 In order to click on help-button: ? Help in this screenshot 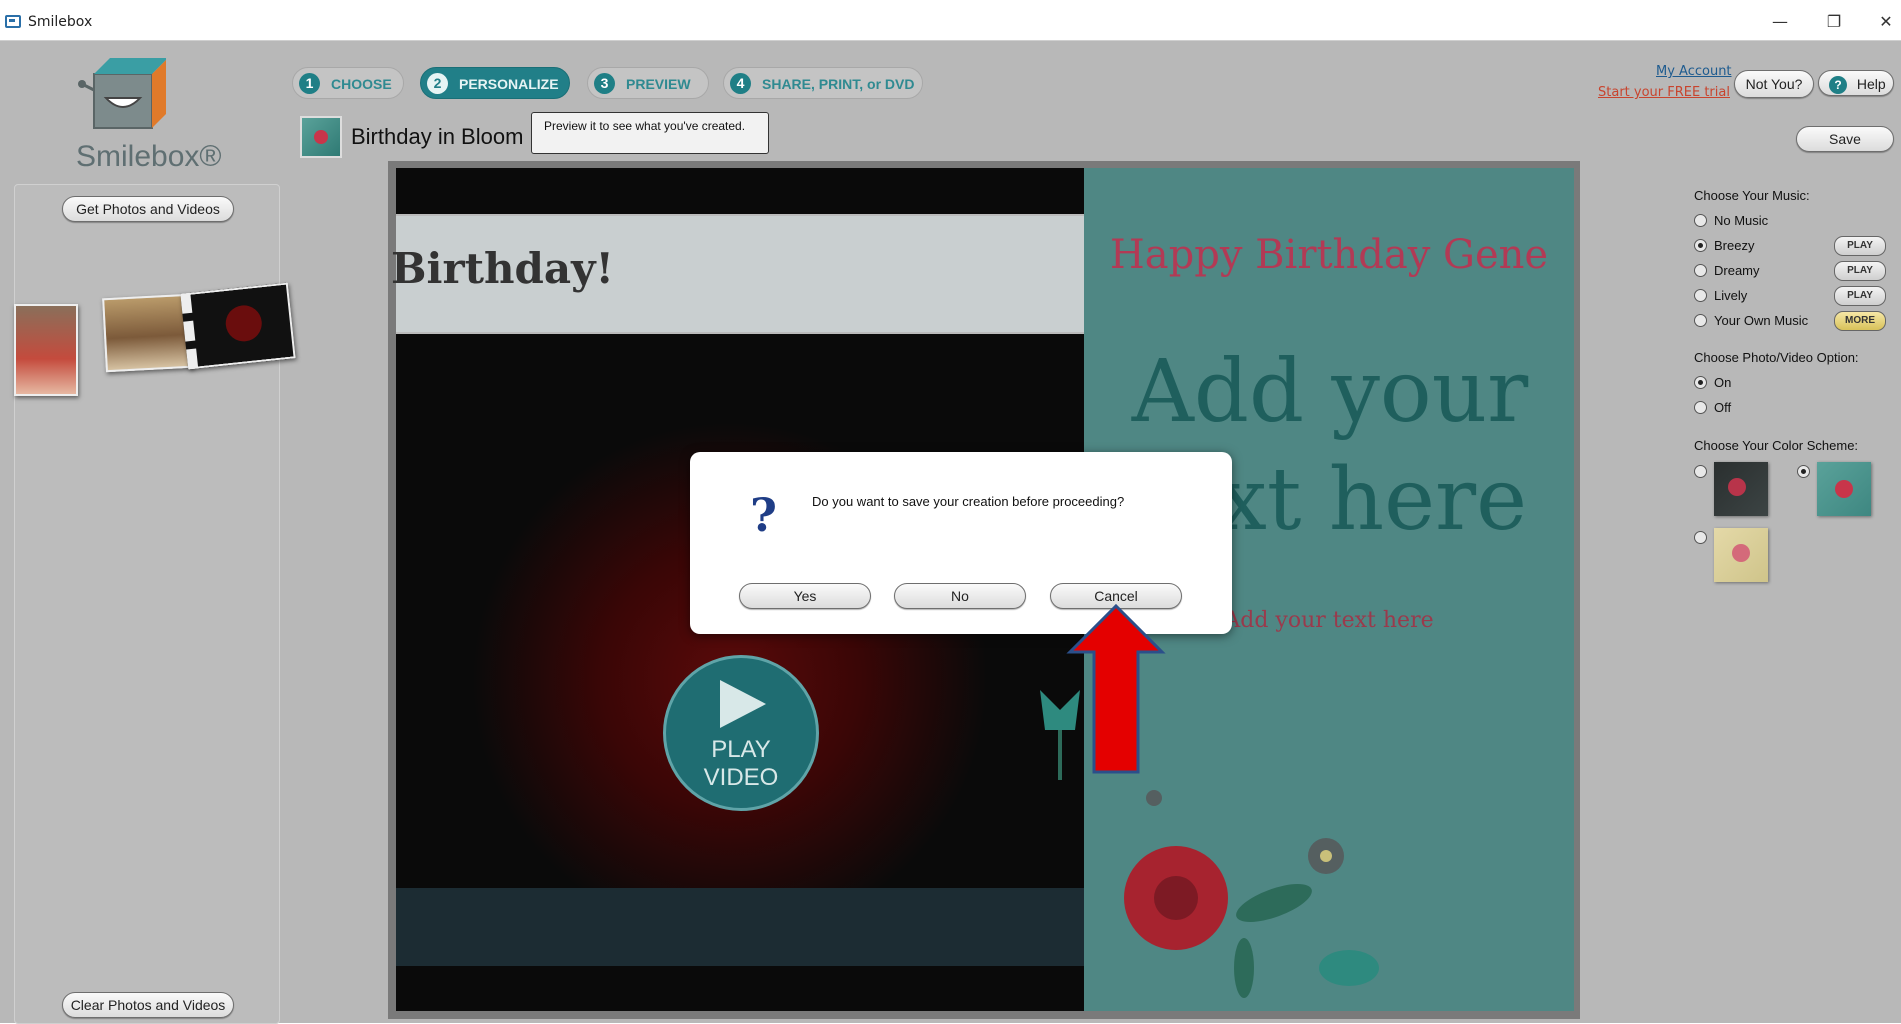, I will do `click(1856, 83)`.